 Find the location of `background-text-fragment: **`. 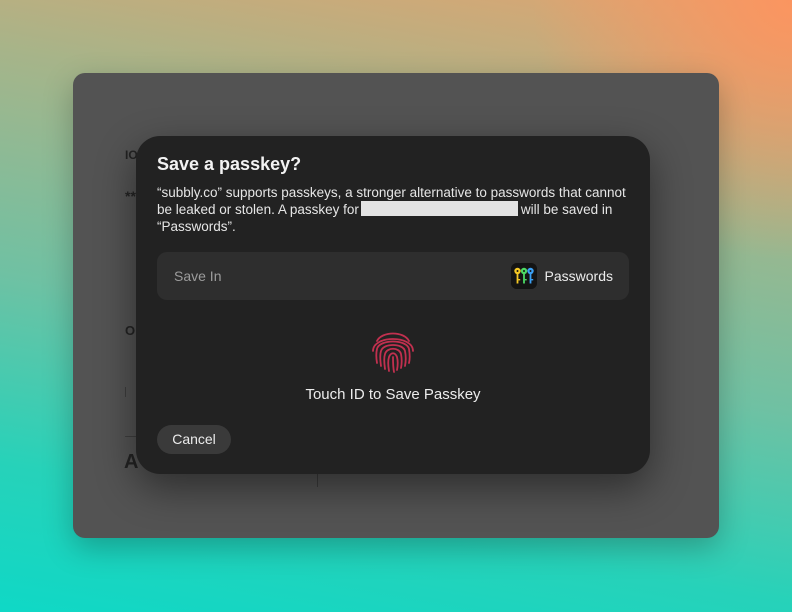

background-text-fragment: ** is located at coordinates (130, 196).